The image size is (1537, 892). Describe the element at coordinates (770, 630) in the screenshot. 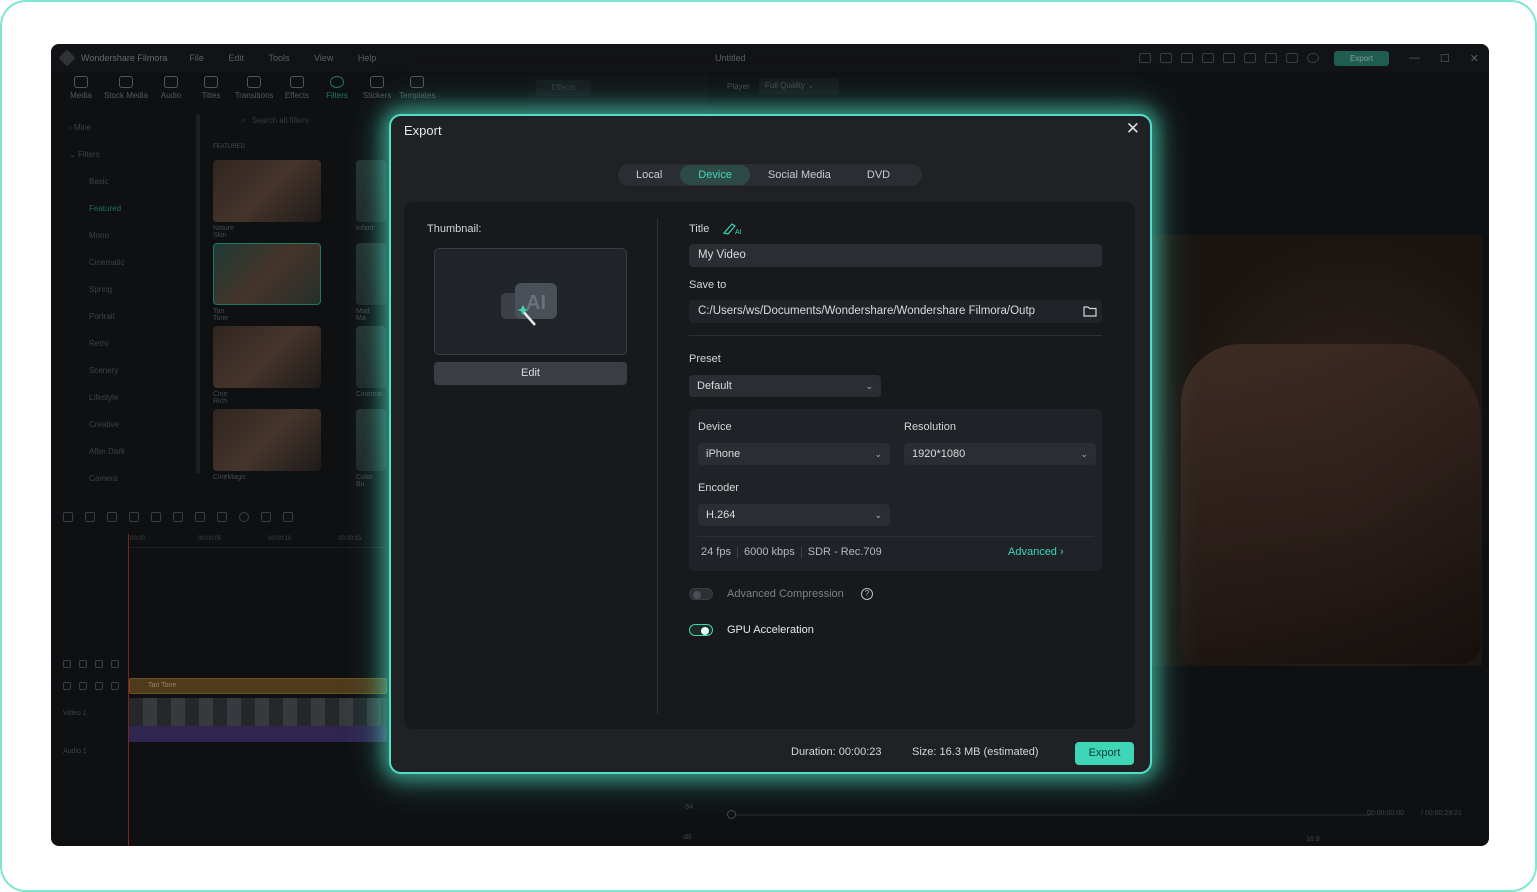

I see `gpu-acceleration-label: GPU Acceleration` at that location.